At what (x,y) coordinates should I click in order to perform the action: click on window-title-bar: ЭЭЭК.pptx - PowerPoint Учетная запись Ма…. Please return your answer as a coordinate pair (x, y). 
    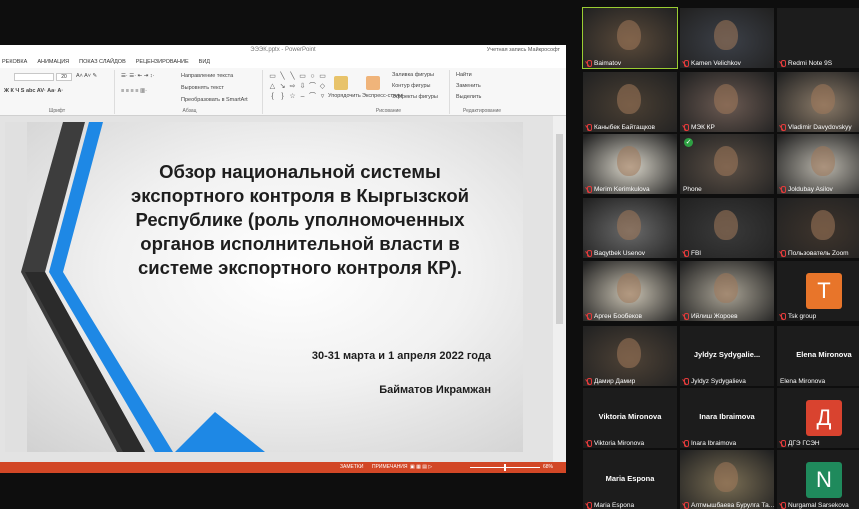
    Looking at the image, I should click on (283, 50).